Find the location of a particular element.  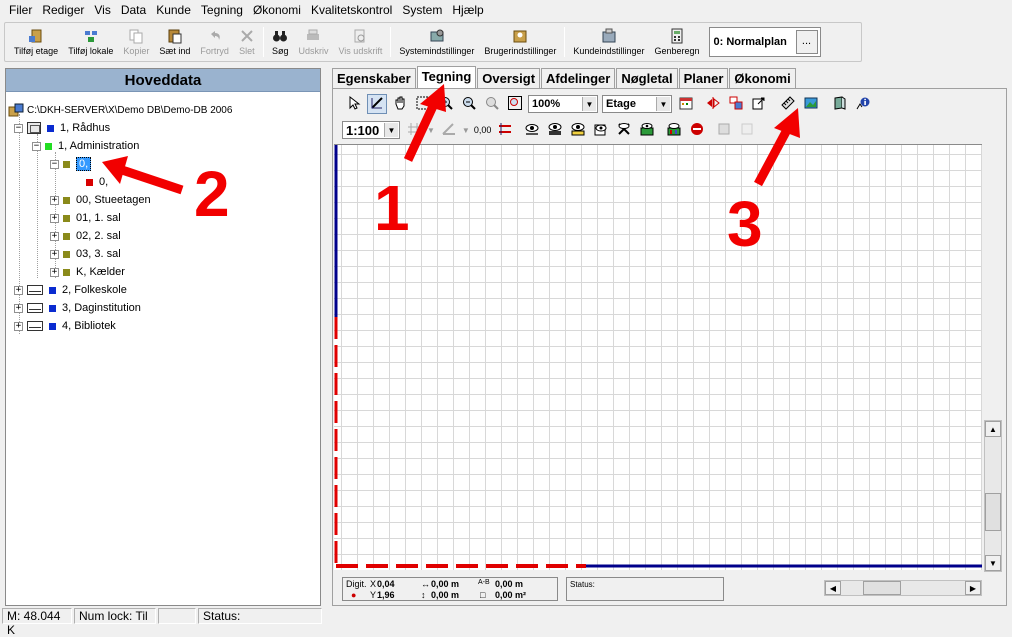

zoom-window-tool is located at coordinates (423, 104).